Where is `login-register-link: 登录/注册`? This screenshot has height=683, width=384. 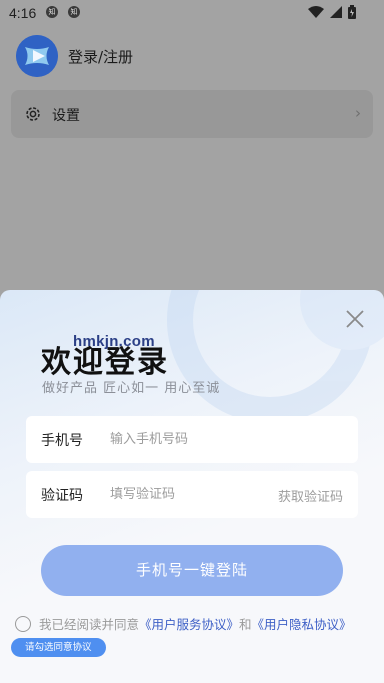 login-register-link: 登录/注册 is located at coordinates (100, 56).